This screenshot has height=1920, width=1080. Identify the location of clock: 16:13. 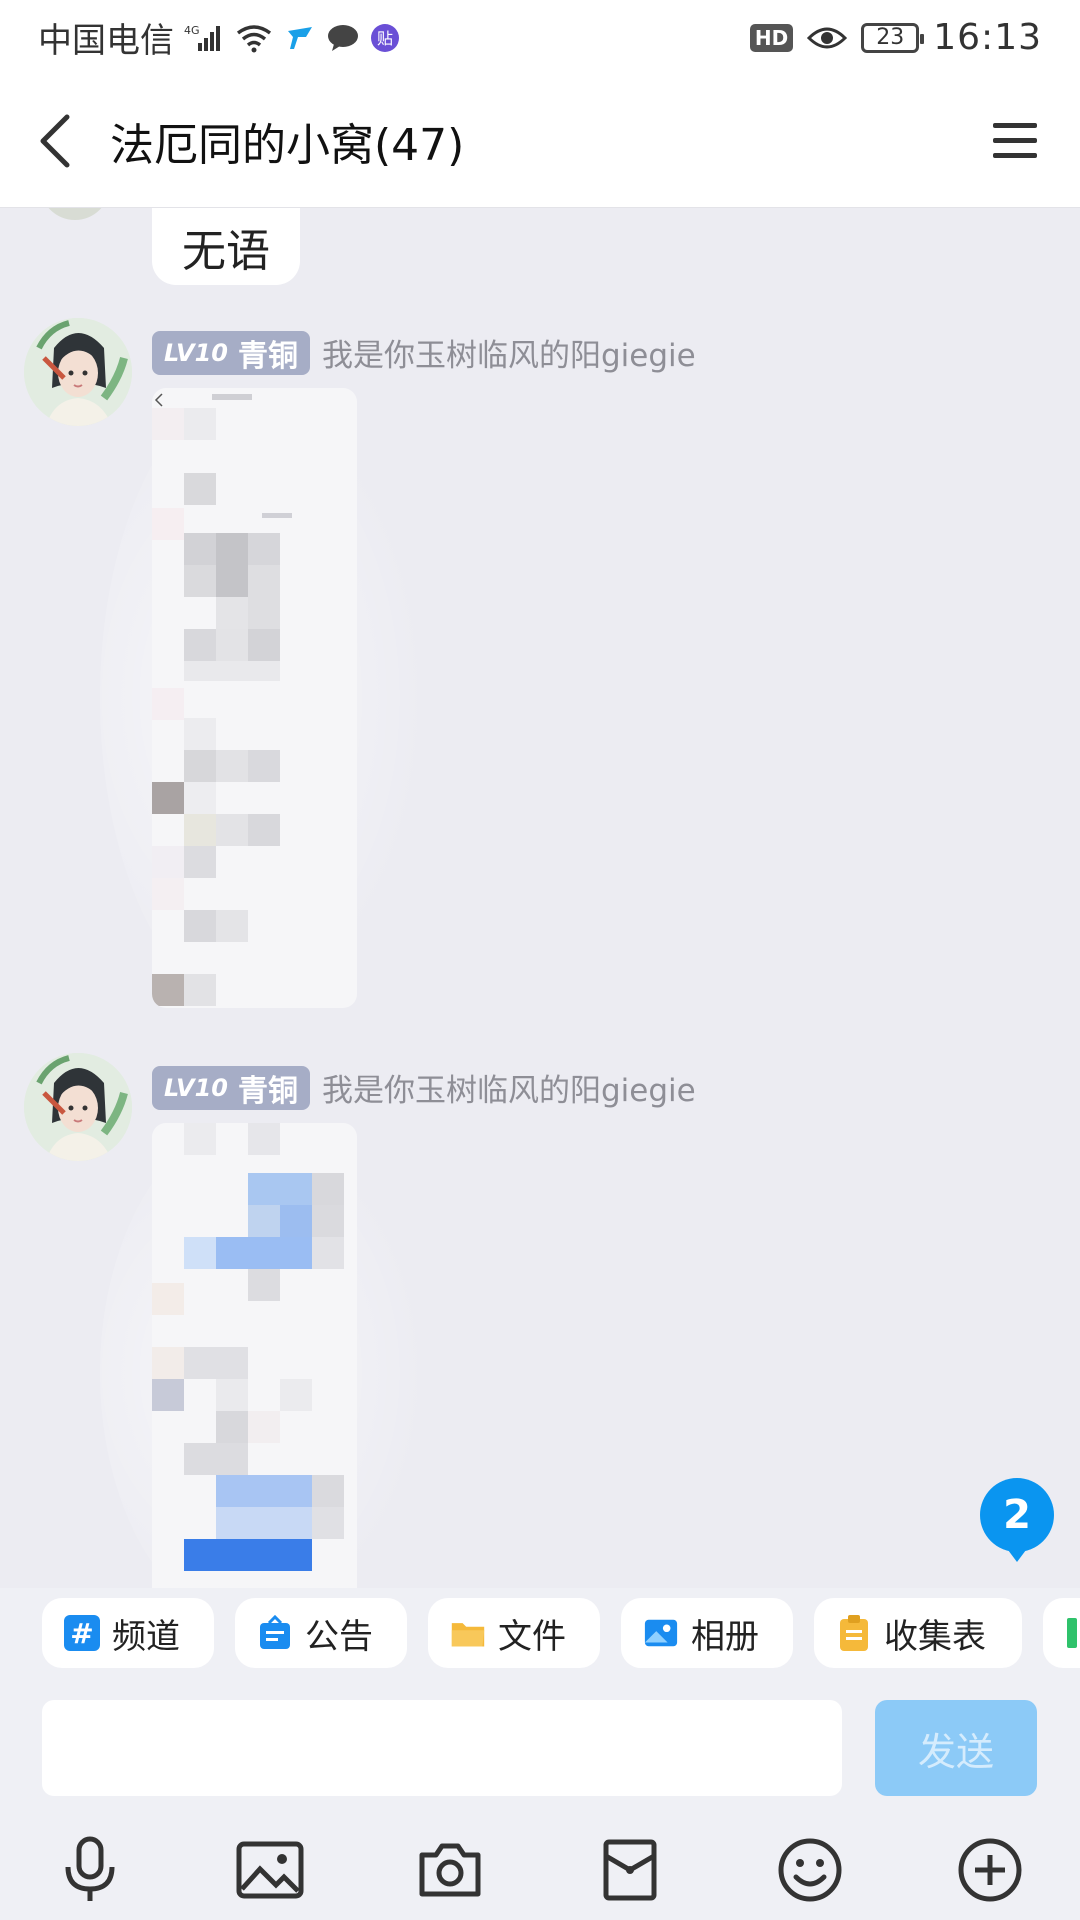
(987, 37).